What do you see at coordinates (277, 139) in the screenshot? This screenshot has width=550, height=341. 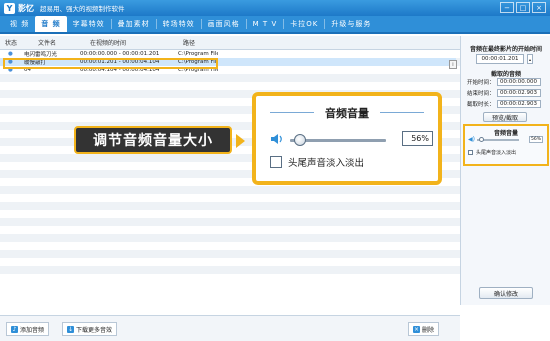 I see `speaker-icon` at bounding box center [277, 139].